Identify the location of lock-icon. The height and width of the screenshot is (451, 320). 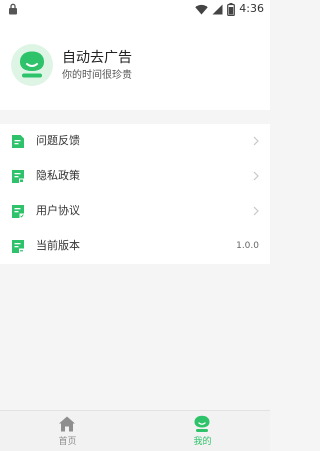
(13, 9).